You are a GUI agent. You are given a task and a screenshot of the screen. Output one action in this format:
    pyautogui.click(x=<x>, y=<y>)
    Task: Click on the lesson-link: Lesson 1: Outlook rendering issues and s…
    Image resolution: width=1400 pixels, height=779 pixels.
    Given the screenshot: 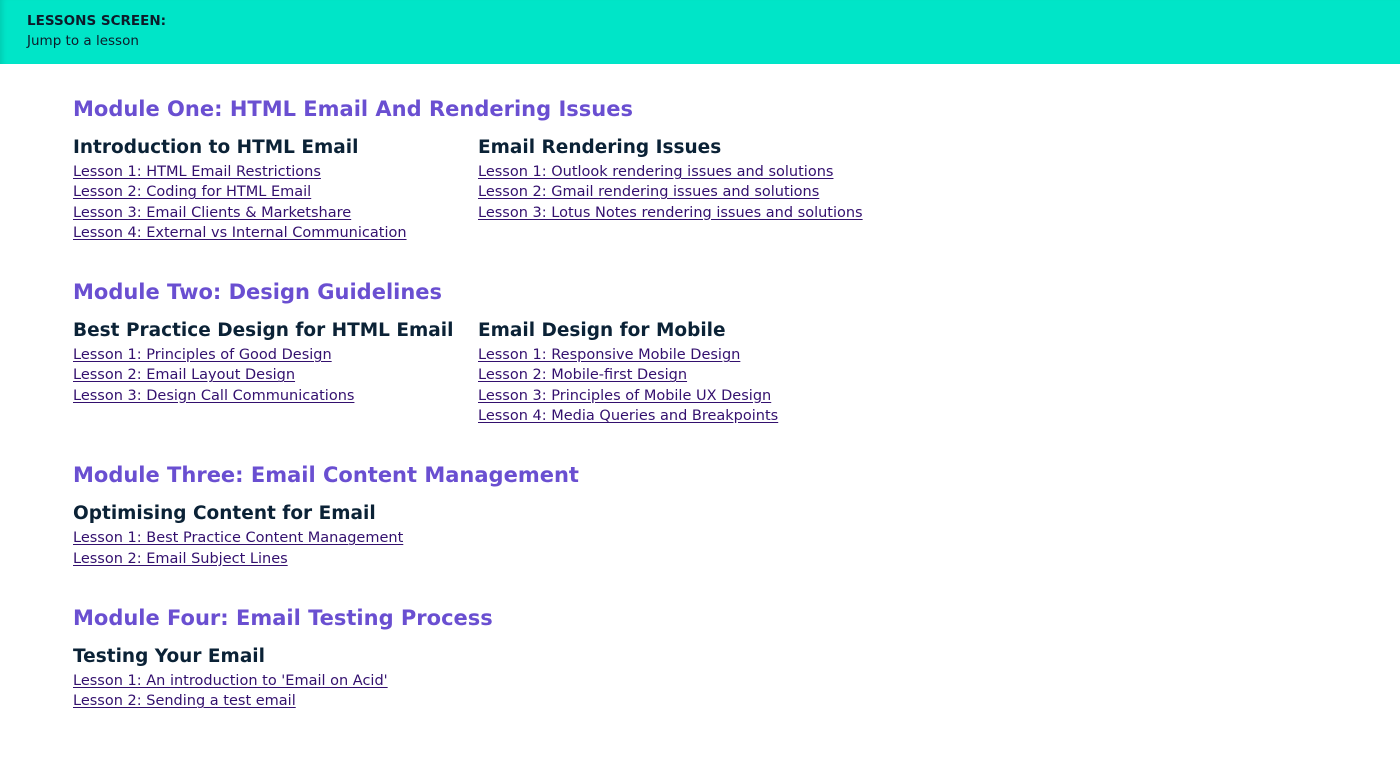 What is the action you would take?
    pyautogui.click(x=655, y=172)
    